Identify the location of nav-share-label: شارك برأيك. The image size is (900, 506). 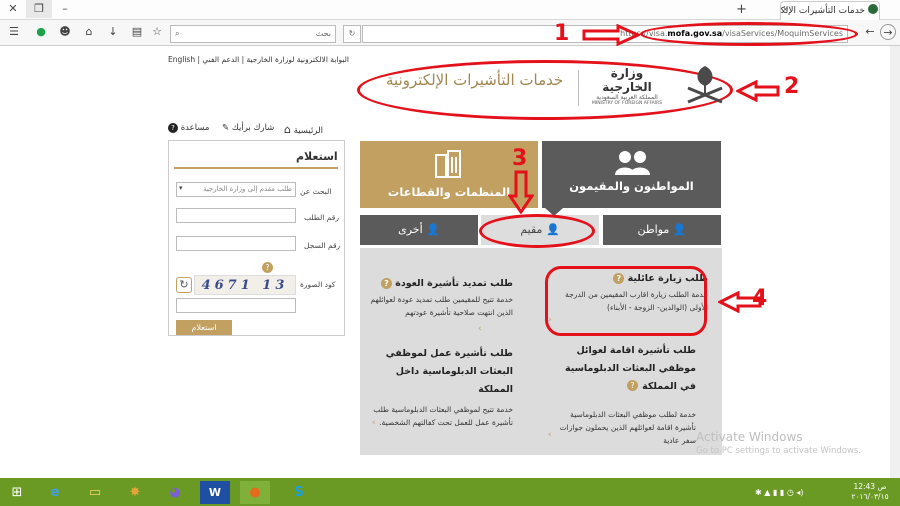
(253, 128).